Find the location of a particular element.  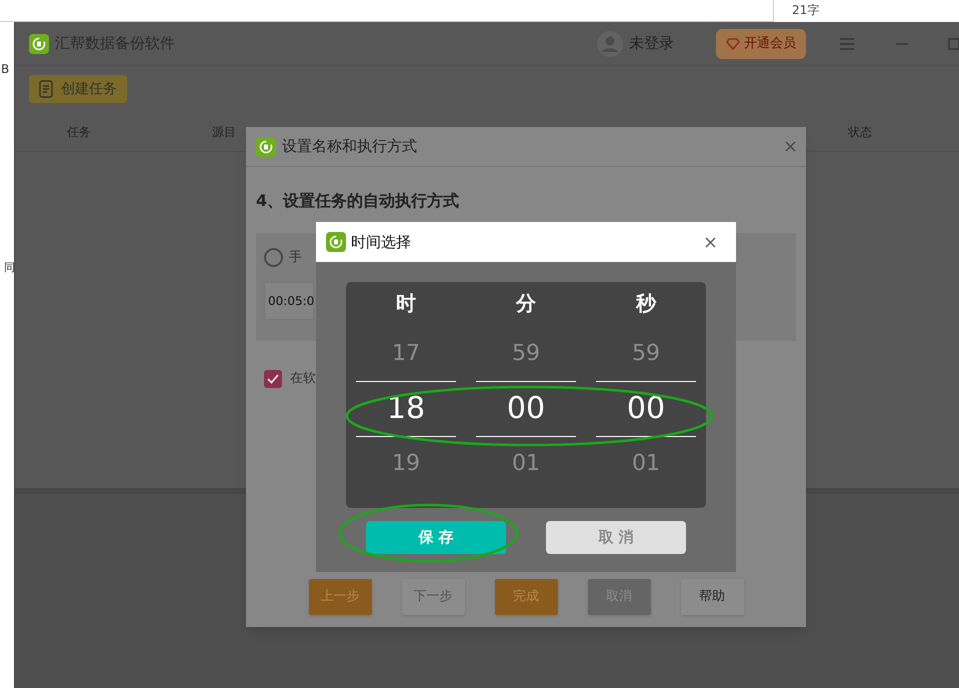

radio-label: 手 is located at coordinates (295, 258).